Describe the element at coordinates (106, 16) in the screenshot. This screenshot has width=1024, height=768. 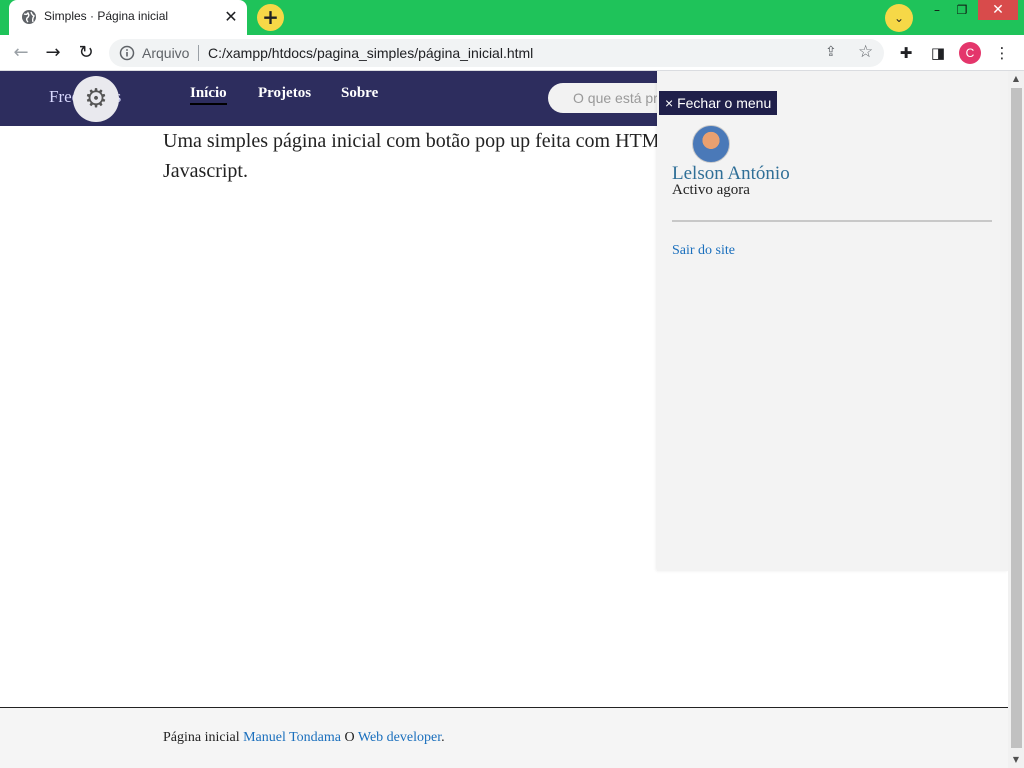
I see `tab-title: Simples · Página inicial` at that location.